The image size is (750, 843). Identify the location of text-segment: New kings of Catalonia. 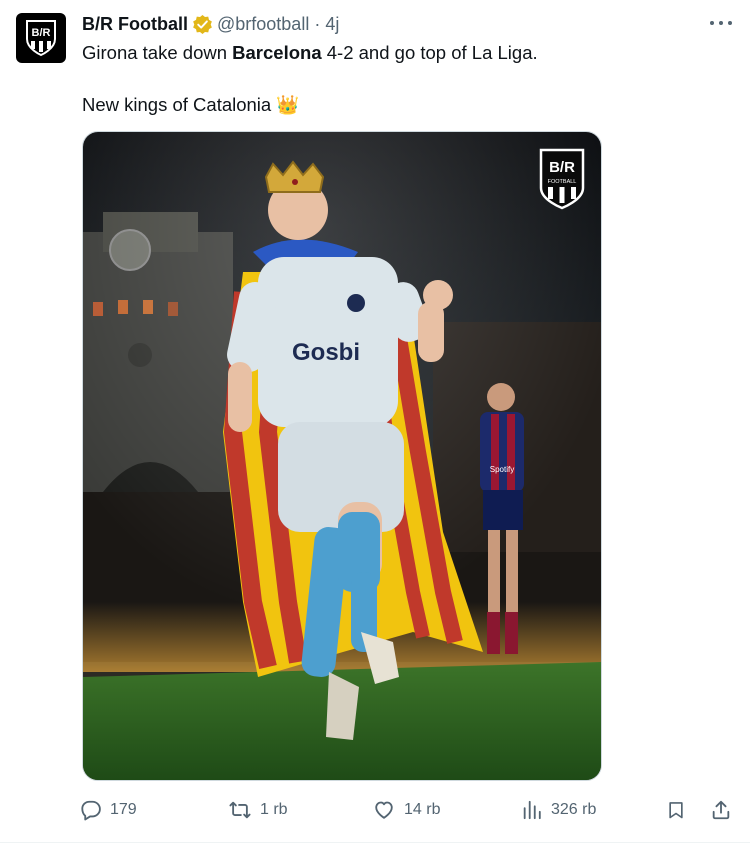
(177, 104).